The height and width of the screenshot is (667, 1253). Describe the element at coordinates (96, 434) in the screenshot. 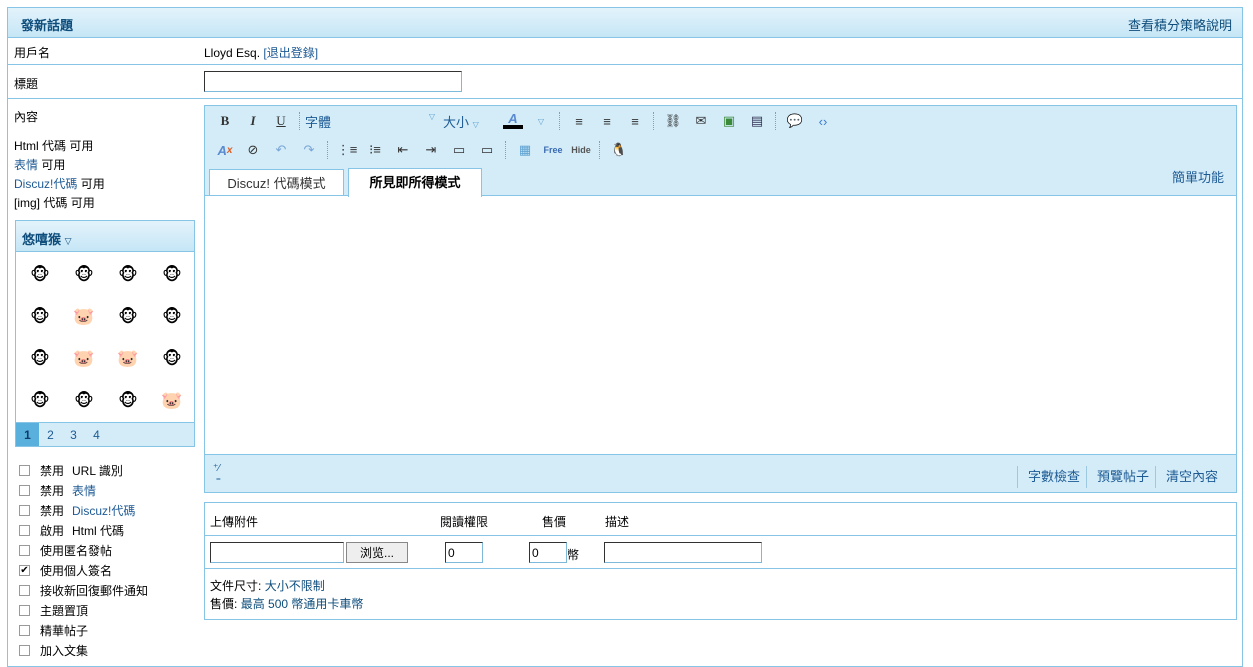

I see `smilies-page-4: 4` at that location.